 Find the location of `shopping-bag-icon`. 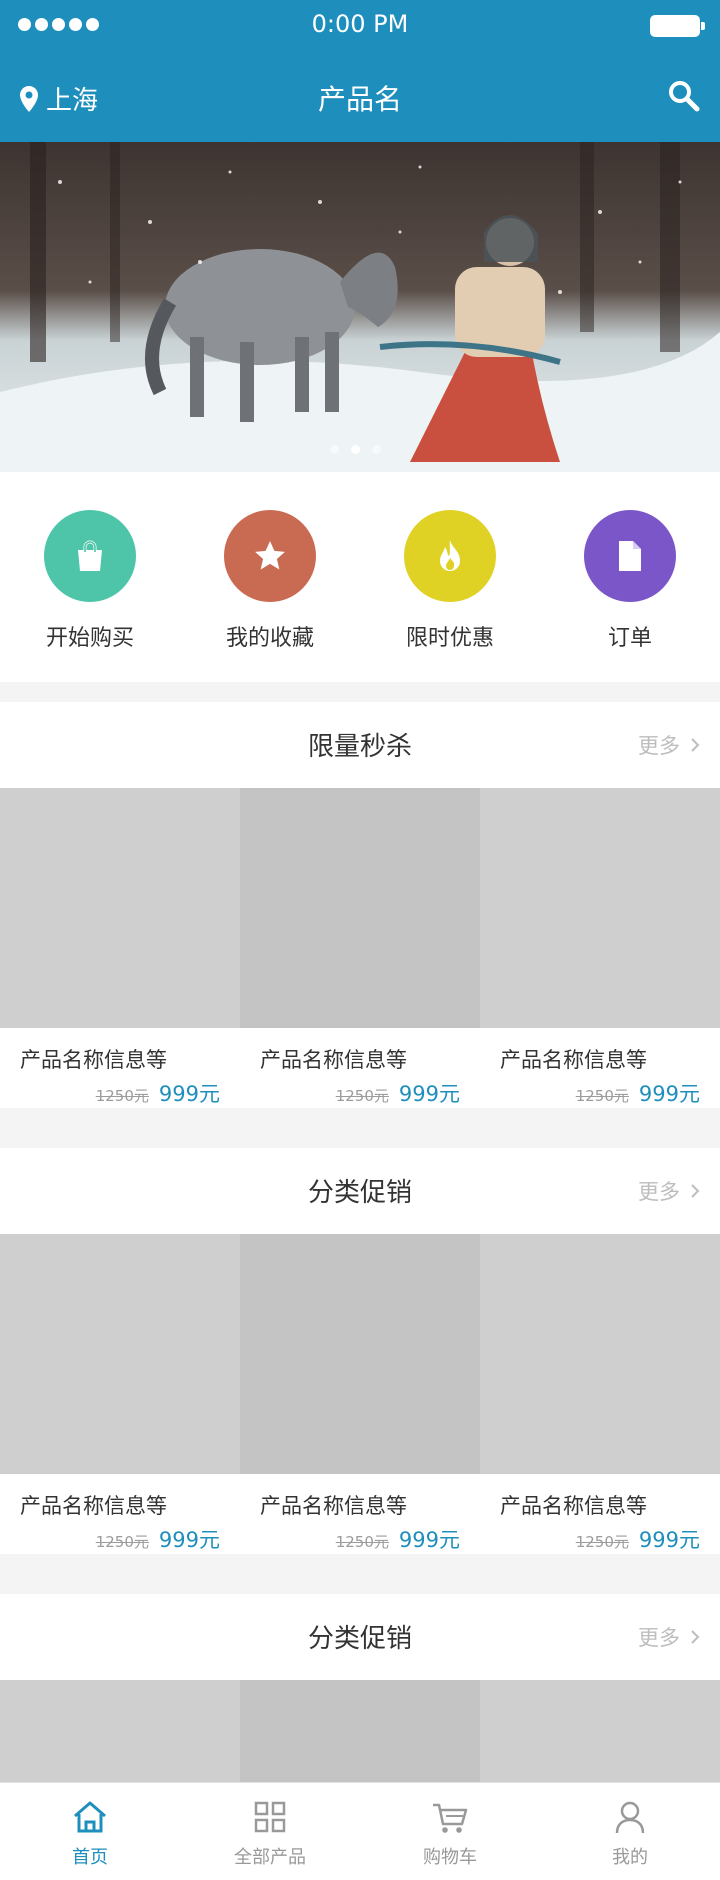

shopping-bag-icon is located at coordinates (90, 555).